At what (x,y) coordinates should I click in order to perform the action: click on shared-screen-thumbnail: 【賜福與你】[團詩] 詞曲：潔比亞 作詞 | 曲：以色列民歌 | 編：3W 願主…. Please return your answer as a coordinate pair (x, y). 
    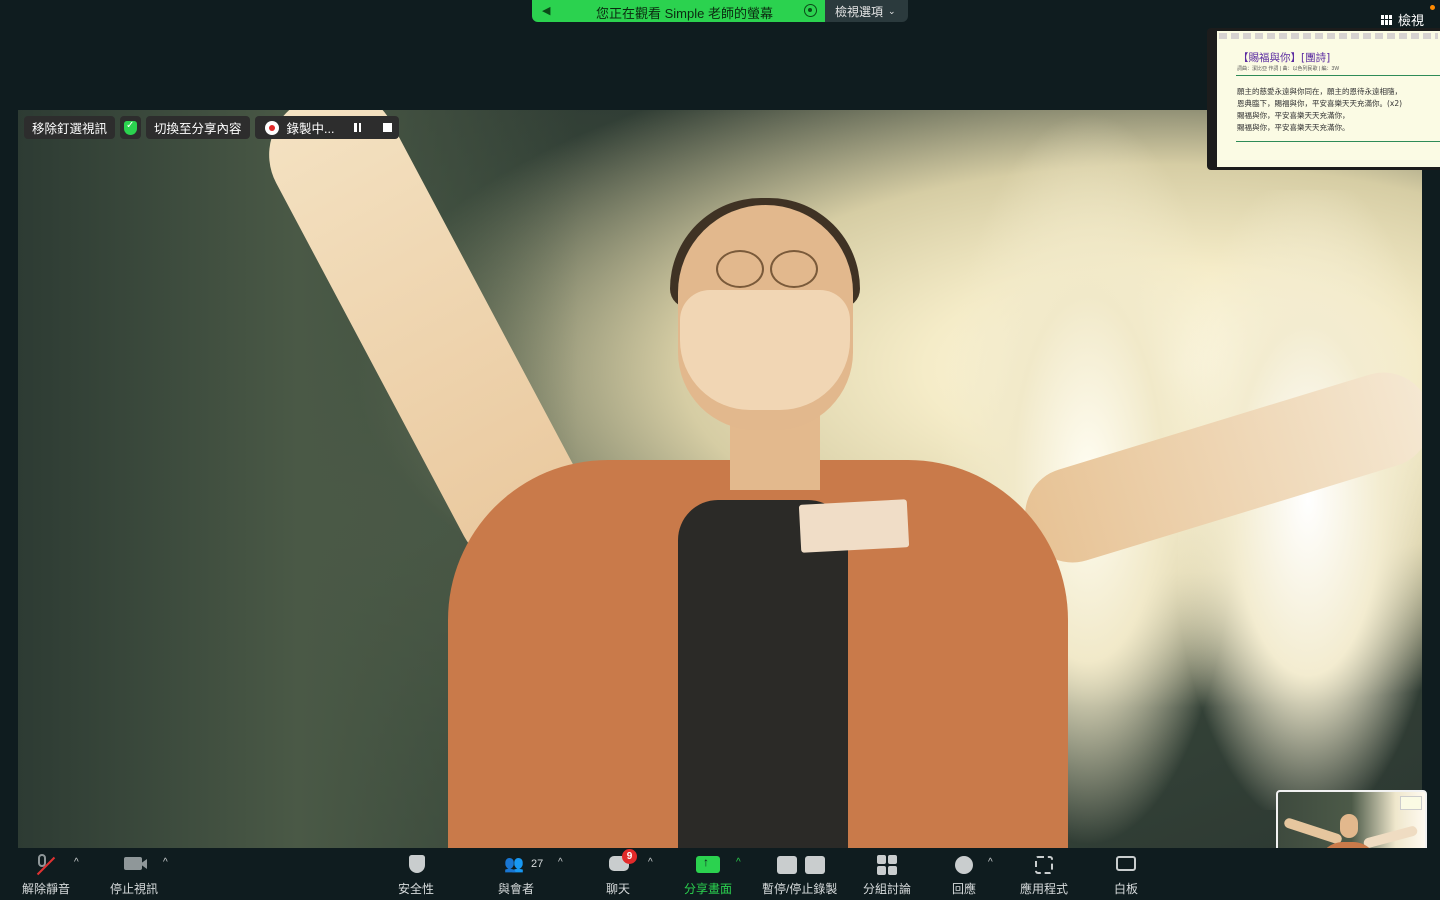
    Looking at the image, I should click on (1323, 99).